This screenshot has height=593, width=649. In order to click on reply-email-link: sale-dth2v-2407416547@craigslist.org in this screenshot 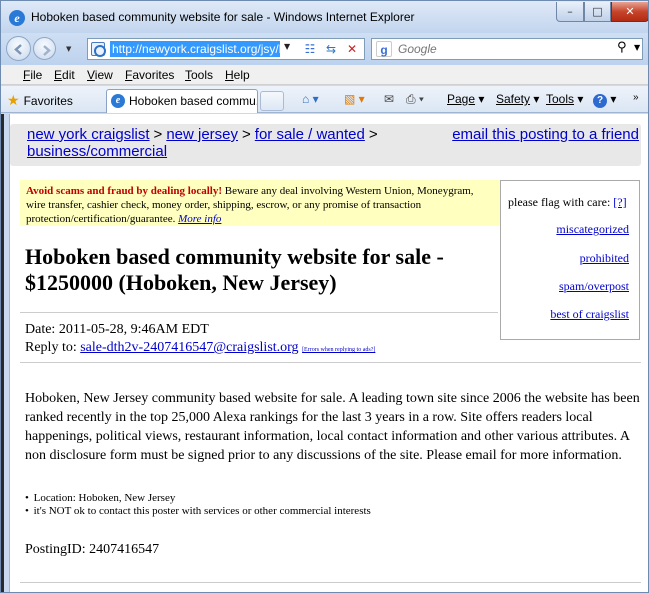, I will do `click(189, 347)`.